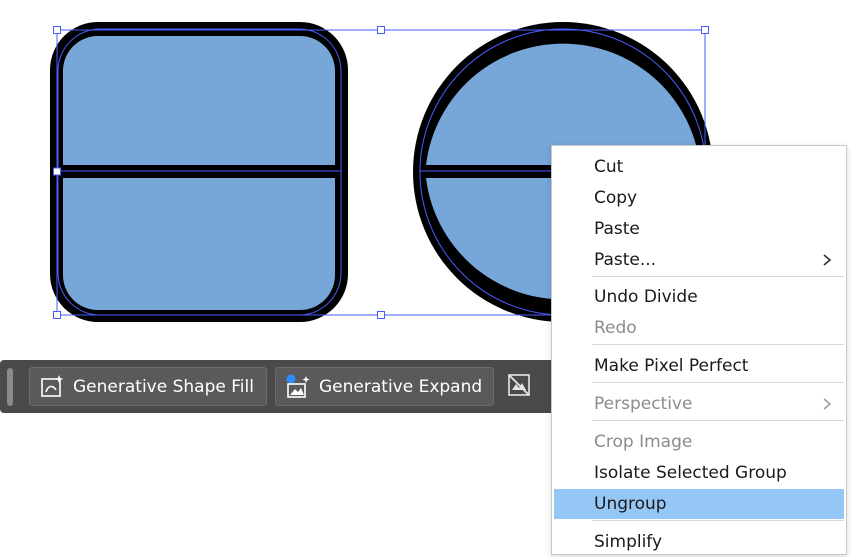 The width and height of the screenshot is (854, 557). What do you see at coordinates (699, 404) in the screenshot?
I see `menu-item-perspective: Perspective` at bounding box center [699, 404].